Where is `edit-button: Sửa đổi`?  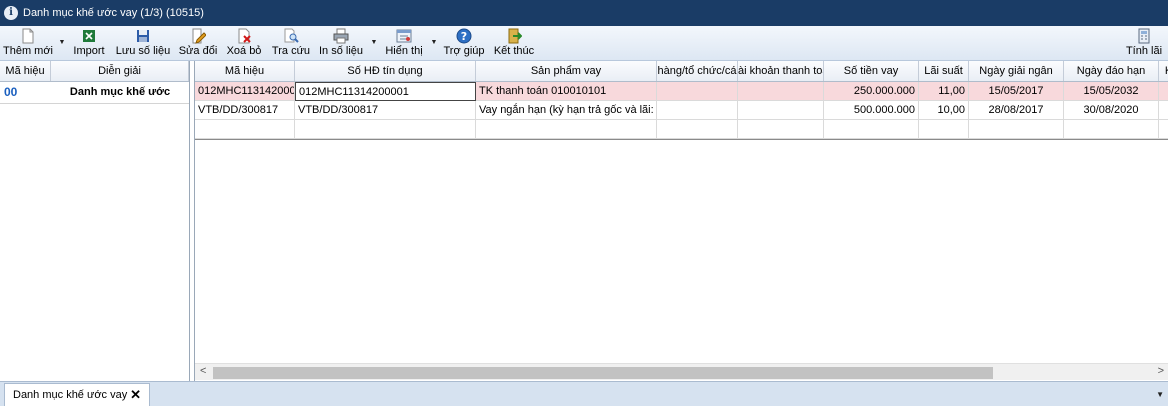 edit-button: Sửa đổi is located at coordinates (198, 43).